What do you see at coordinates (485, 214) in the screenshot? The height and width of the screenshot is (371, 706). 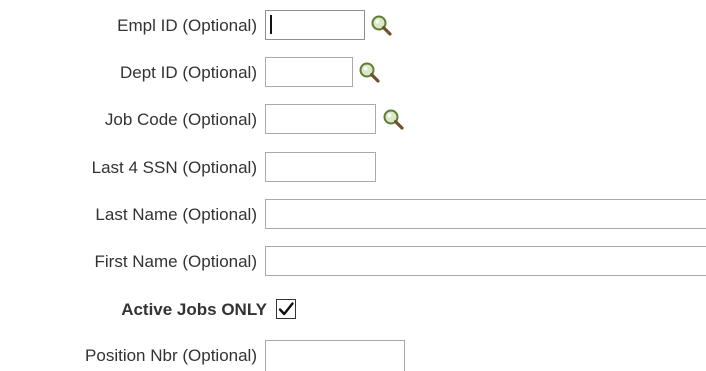 I see `last-name-input` at bounding box center [485, 214].